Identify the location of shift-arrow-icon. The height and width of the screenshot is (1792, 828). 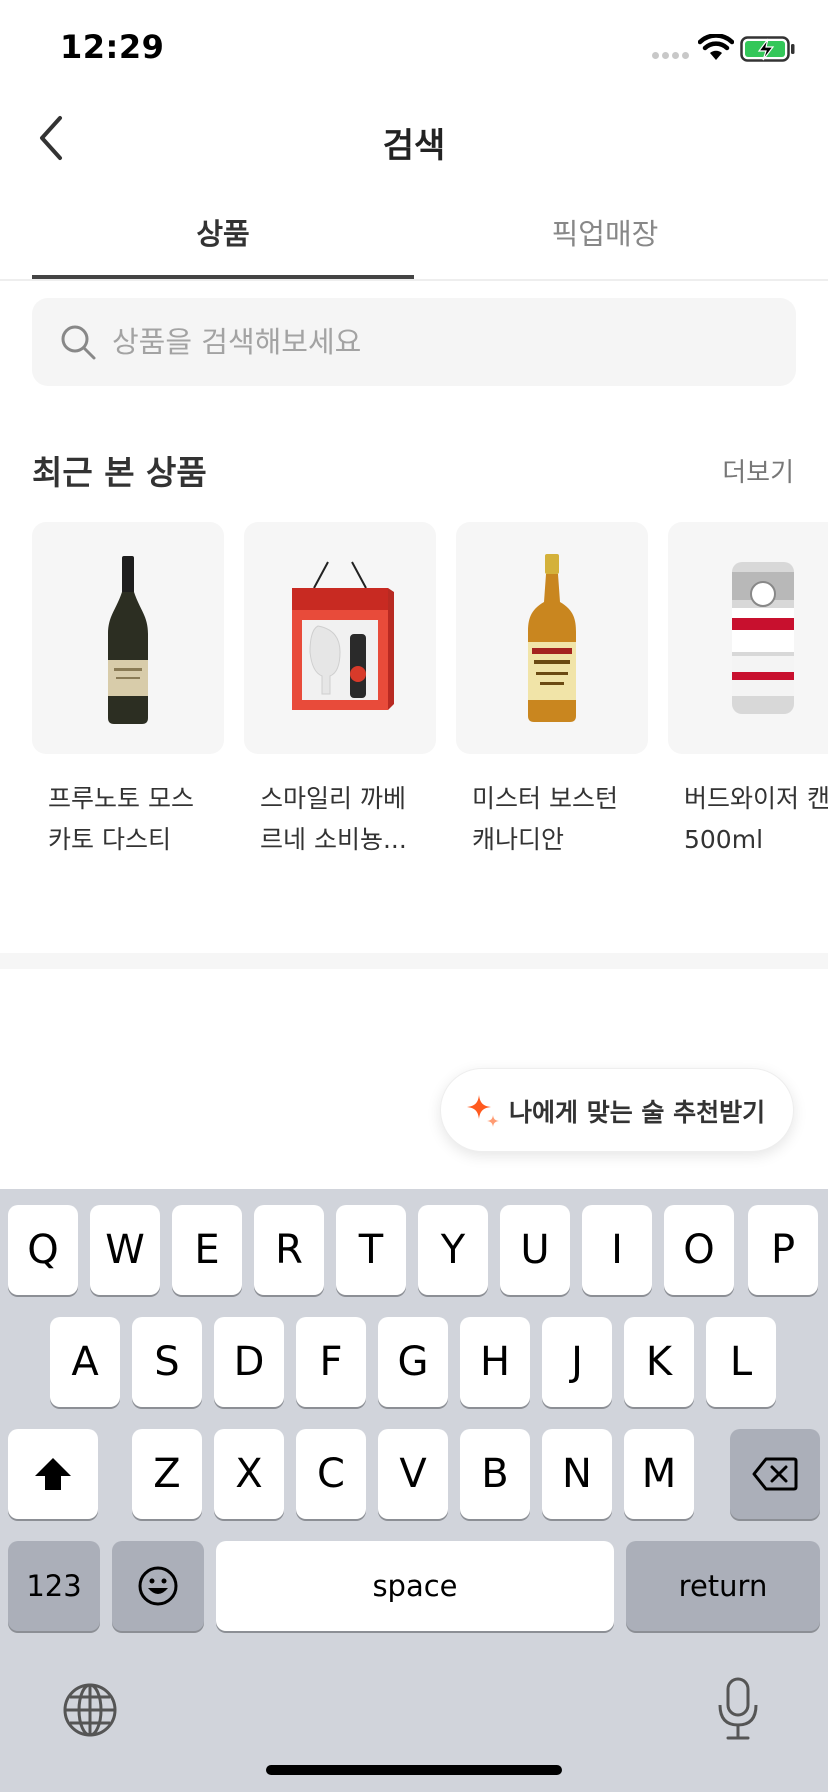
(53, 1474).